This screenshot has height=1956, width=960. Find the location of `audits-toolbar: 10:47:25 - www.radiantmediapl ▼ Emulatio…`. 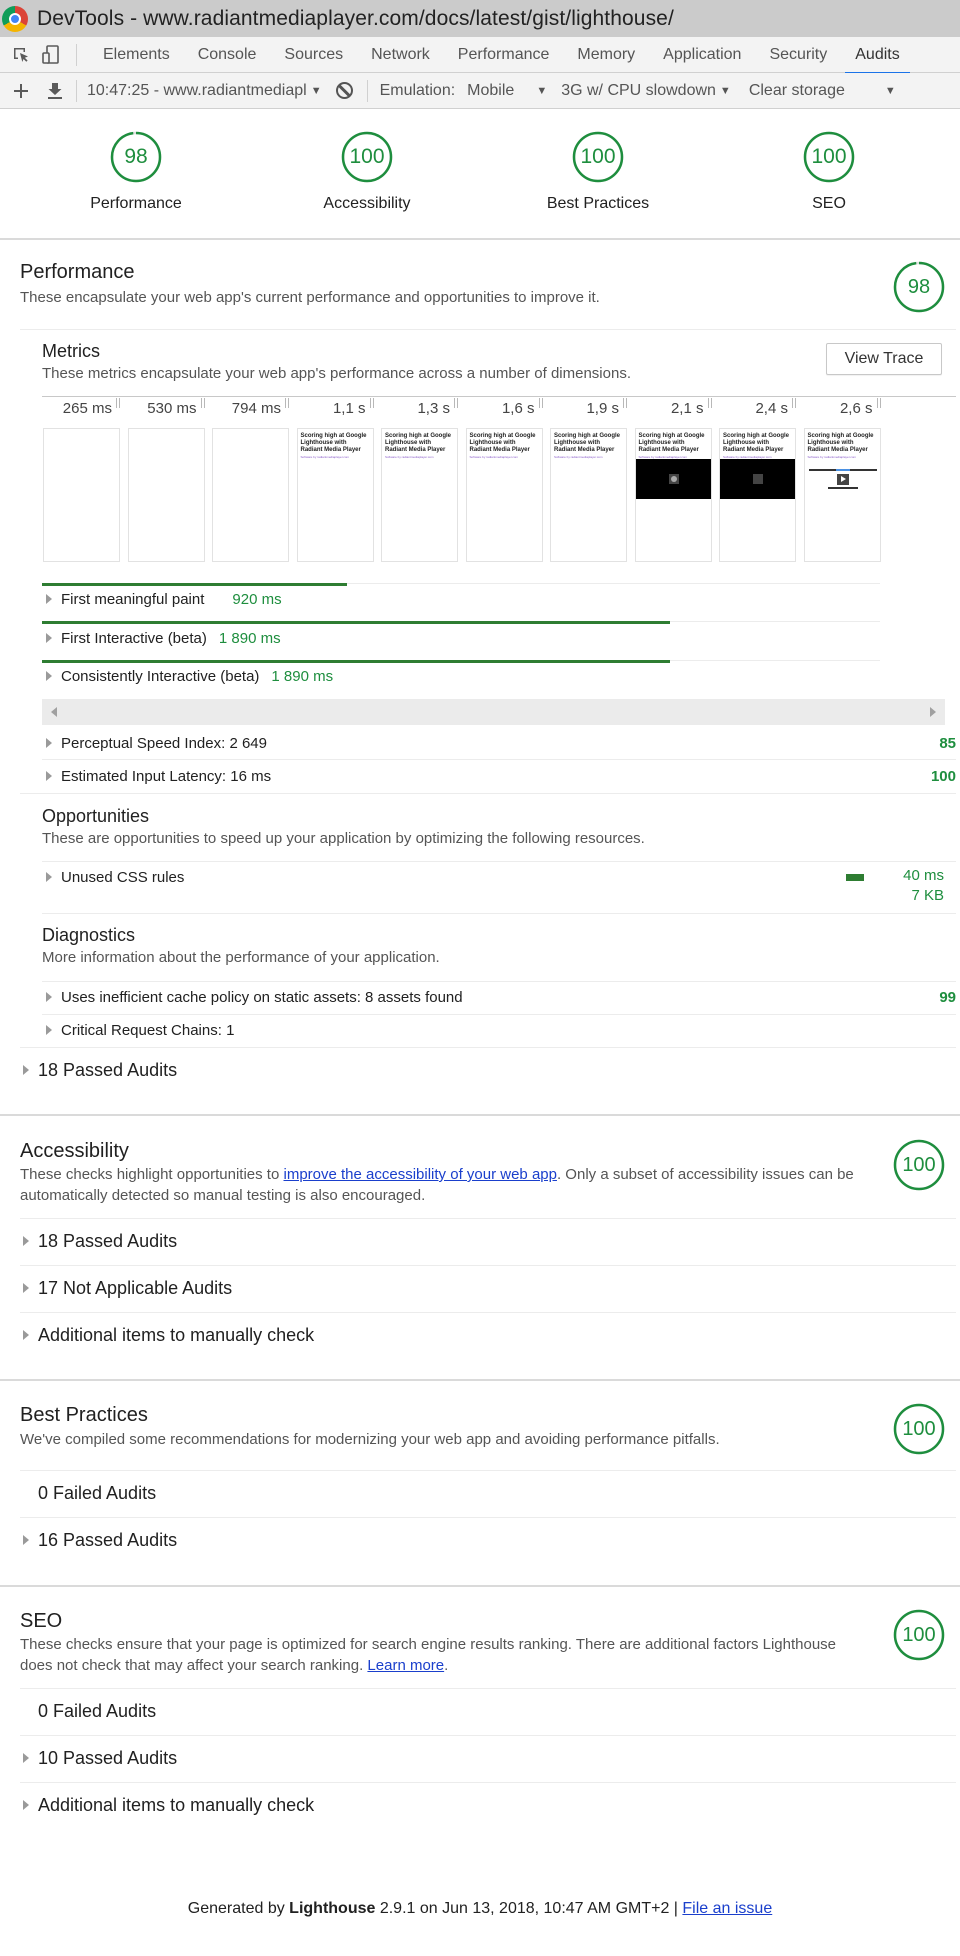

audits-toolbar: 10:47:25 - www.radiantmediapl ▼ Emulatio… is located at coordinates (480, 91).